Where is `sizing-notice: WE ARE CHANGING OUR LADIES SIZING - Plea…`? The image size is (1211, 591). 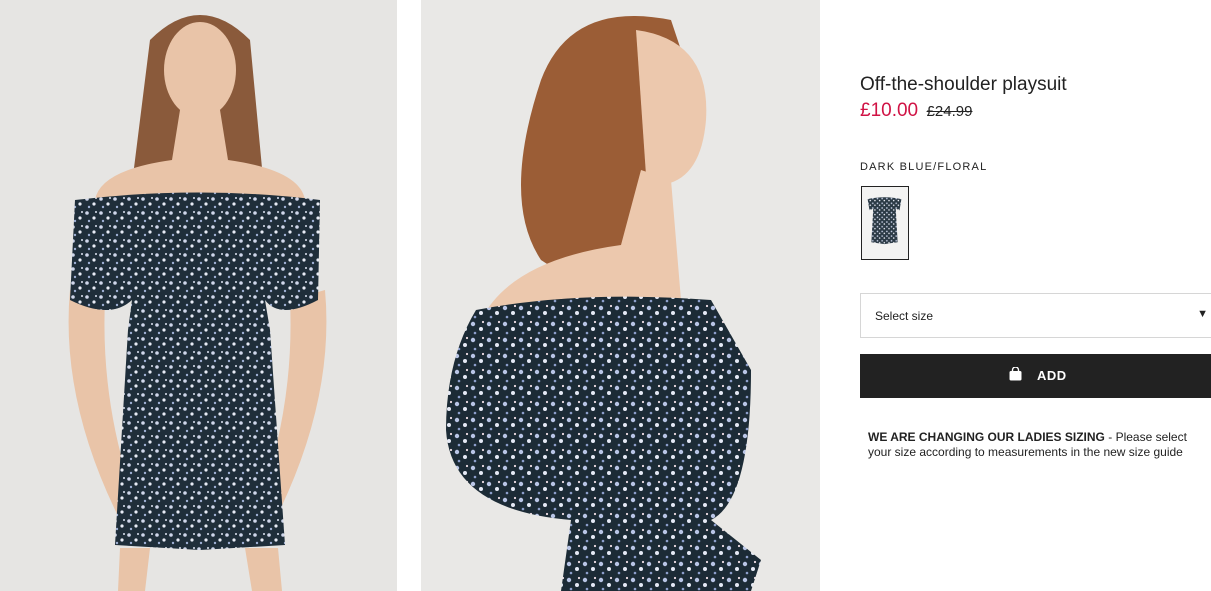 sizing-notice: WE ARE CHANGING OUR LADIES SIZING - Plea… is located at coordinates (1038, 445).